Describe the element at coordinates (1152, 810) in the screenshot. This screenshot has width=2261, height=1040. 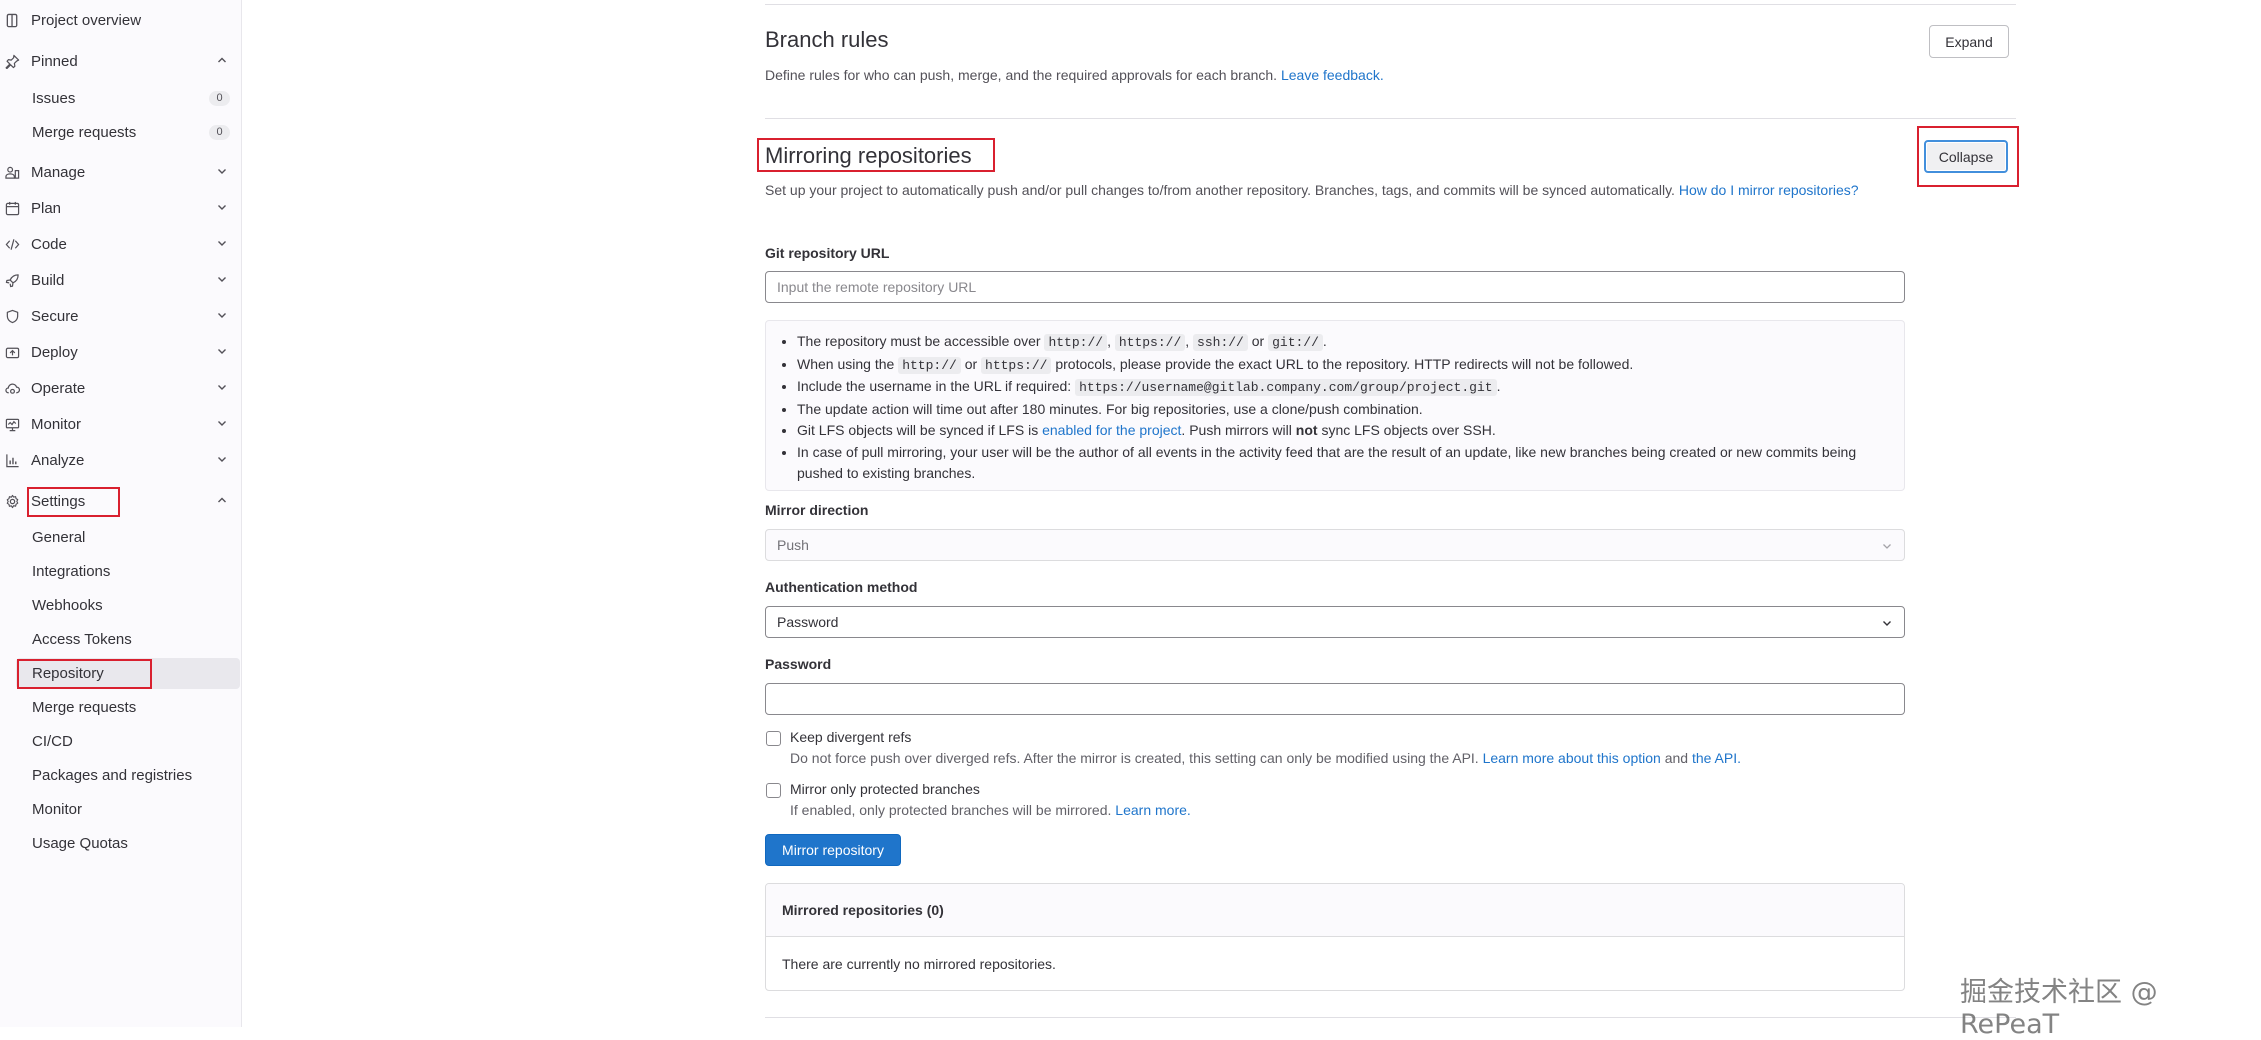
I see `learn-more-link: Learn more.` at that location.